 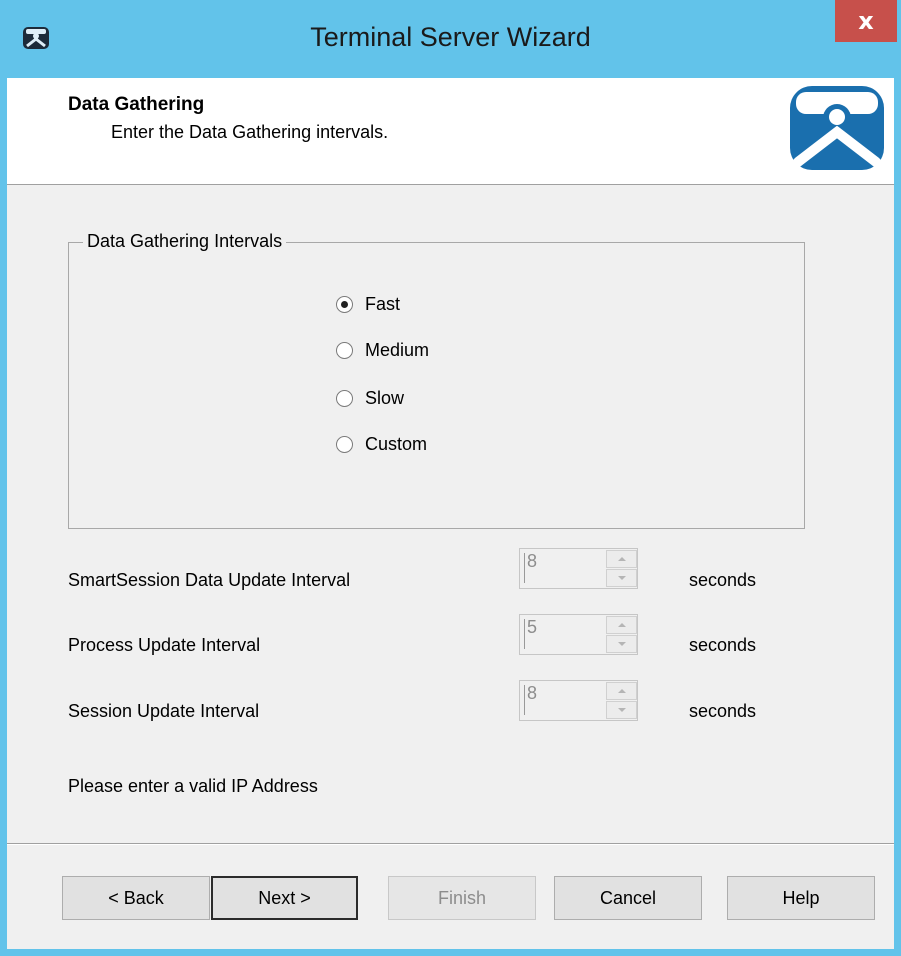 I want to click on window-title: Terminal Server Wizard, so click(x=450, y=37).